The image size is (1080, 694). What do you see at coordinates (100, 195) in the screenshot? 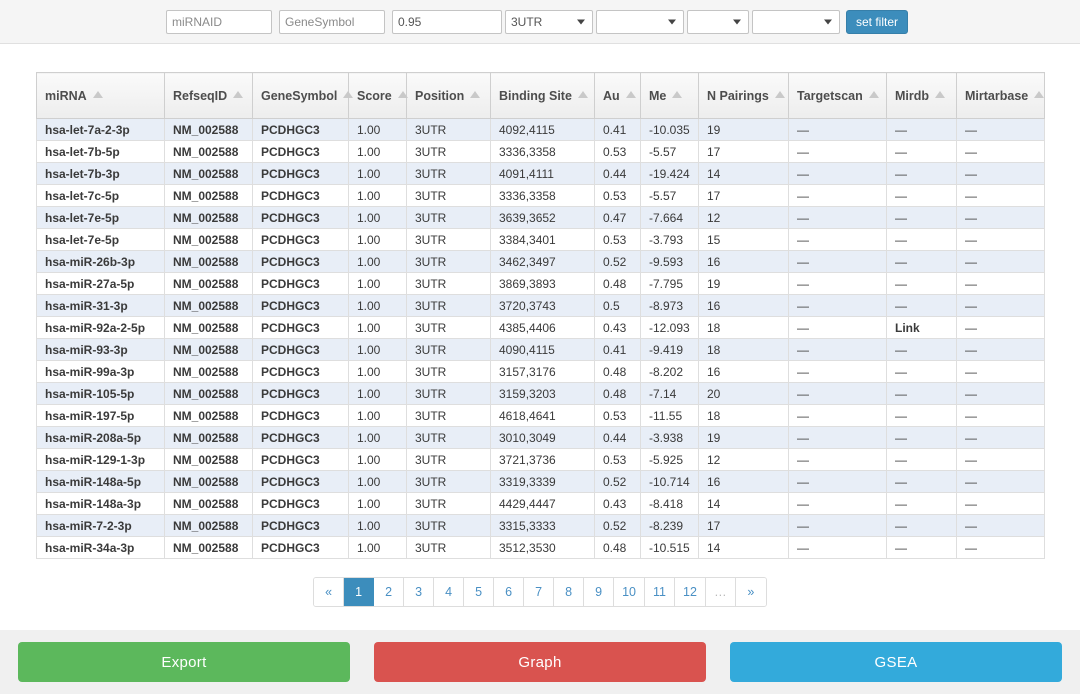
I see `cell-mirna: hsa-let-7c-5p` at bounding box center [100, 195].